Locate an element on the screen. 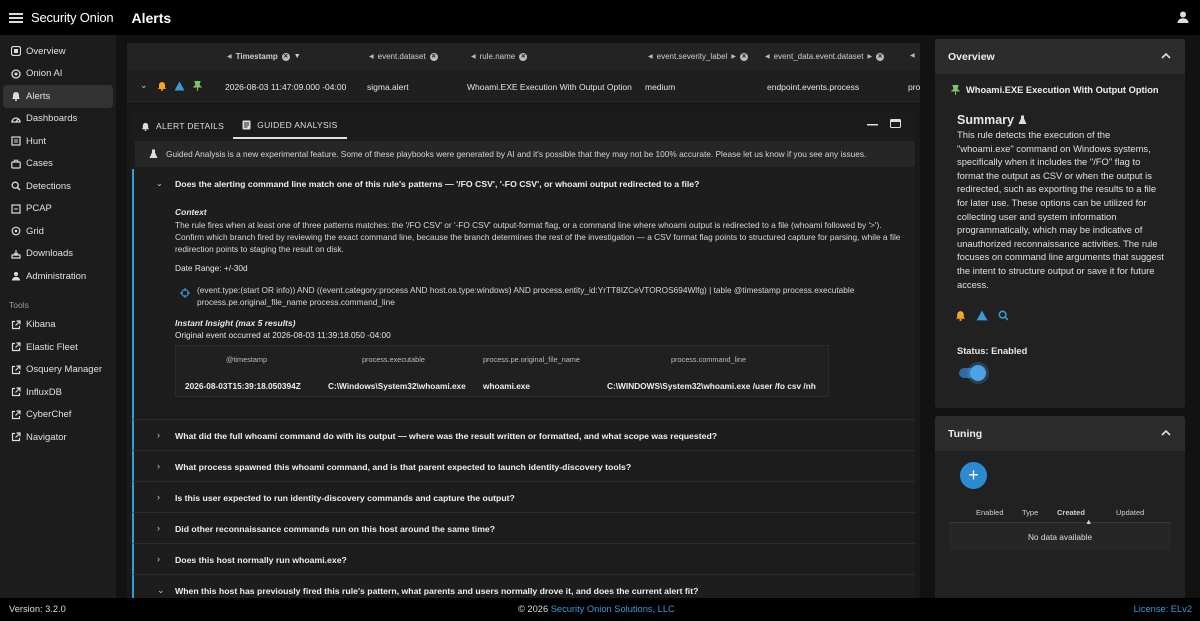 This screenshot has width=1200, height=621. page-title: Alerts is located at coordinates (151, 17).